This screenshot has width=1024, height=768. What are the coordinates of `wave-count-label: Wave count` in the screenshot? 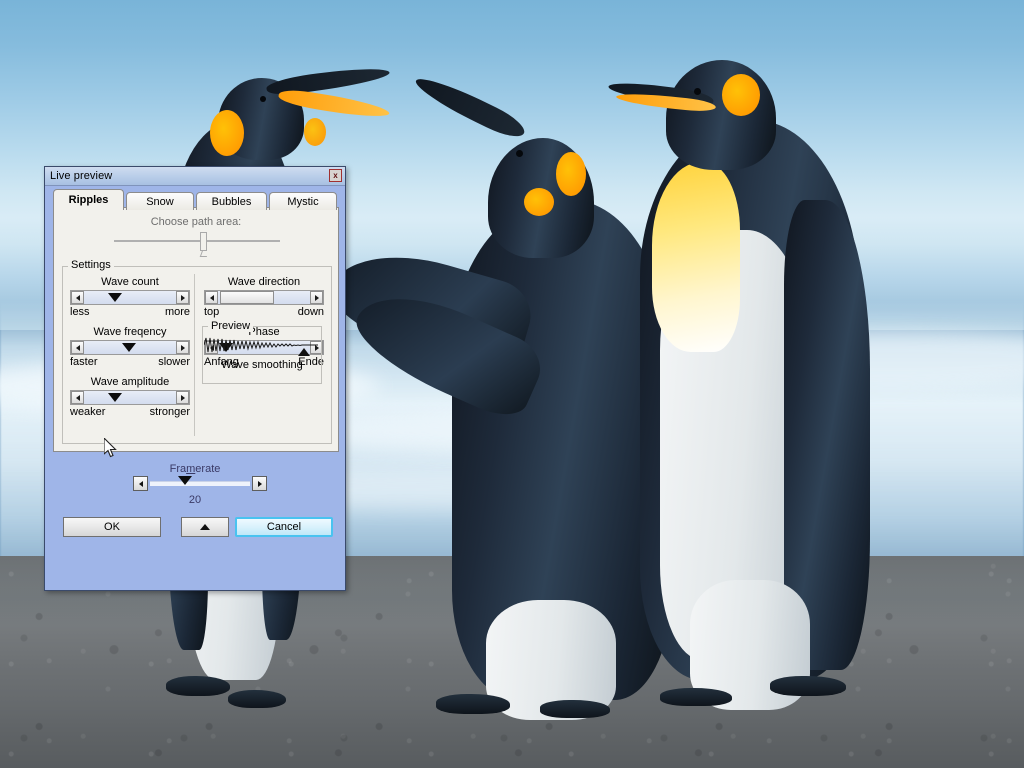 It's located at (130, 282).